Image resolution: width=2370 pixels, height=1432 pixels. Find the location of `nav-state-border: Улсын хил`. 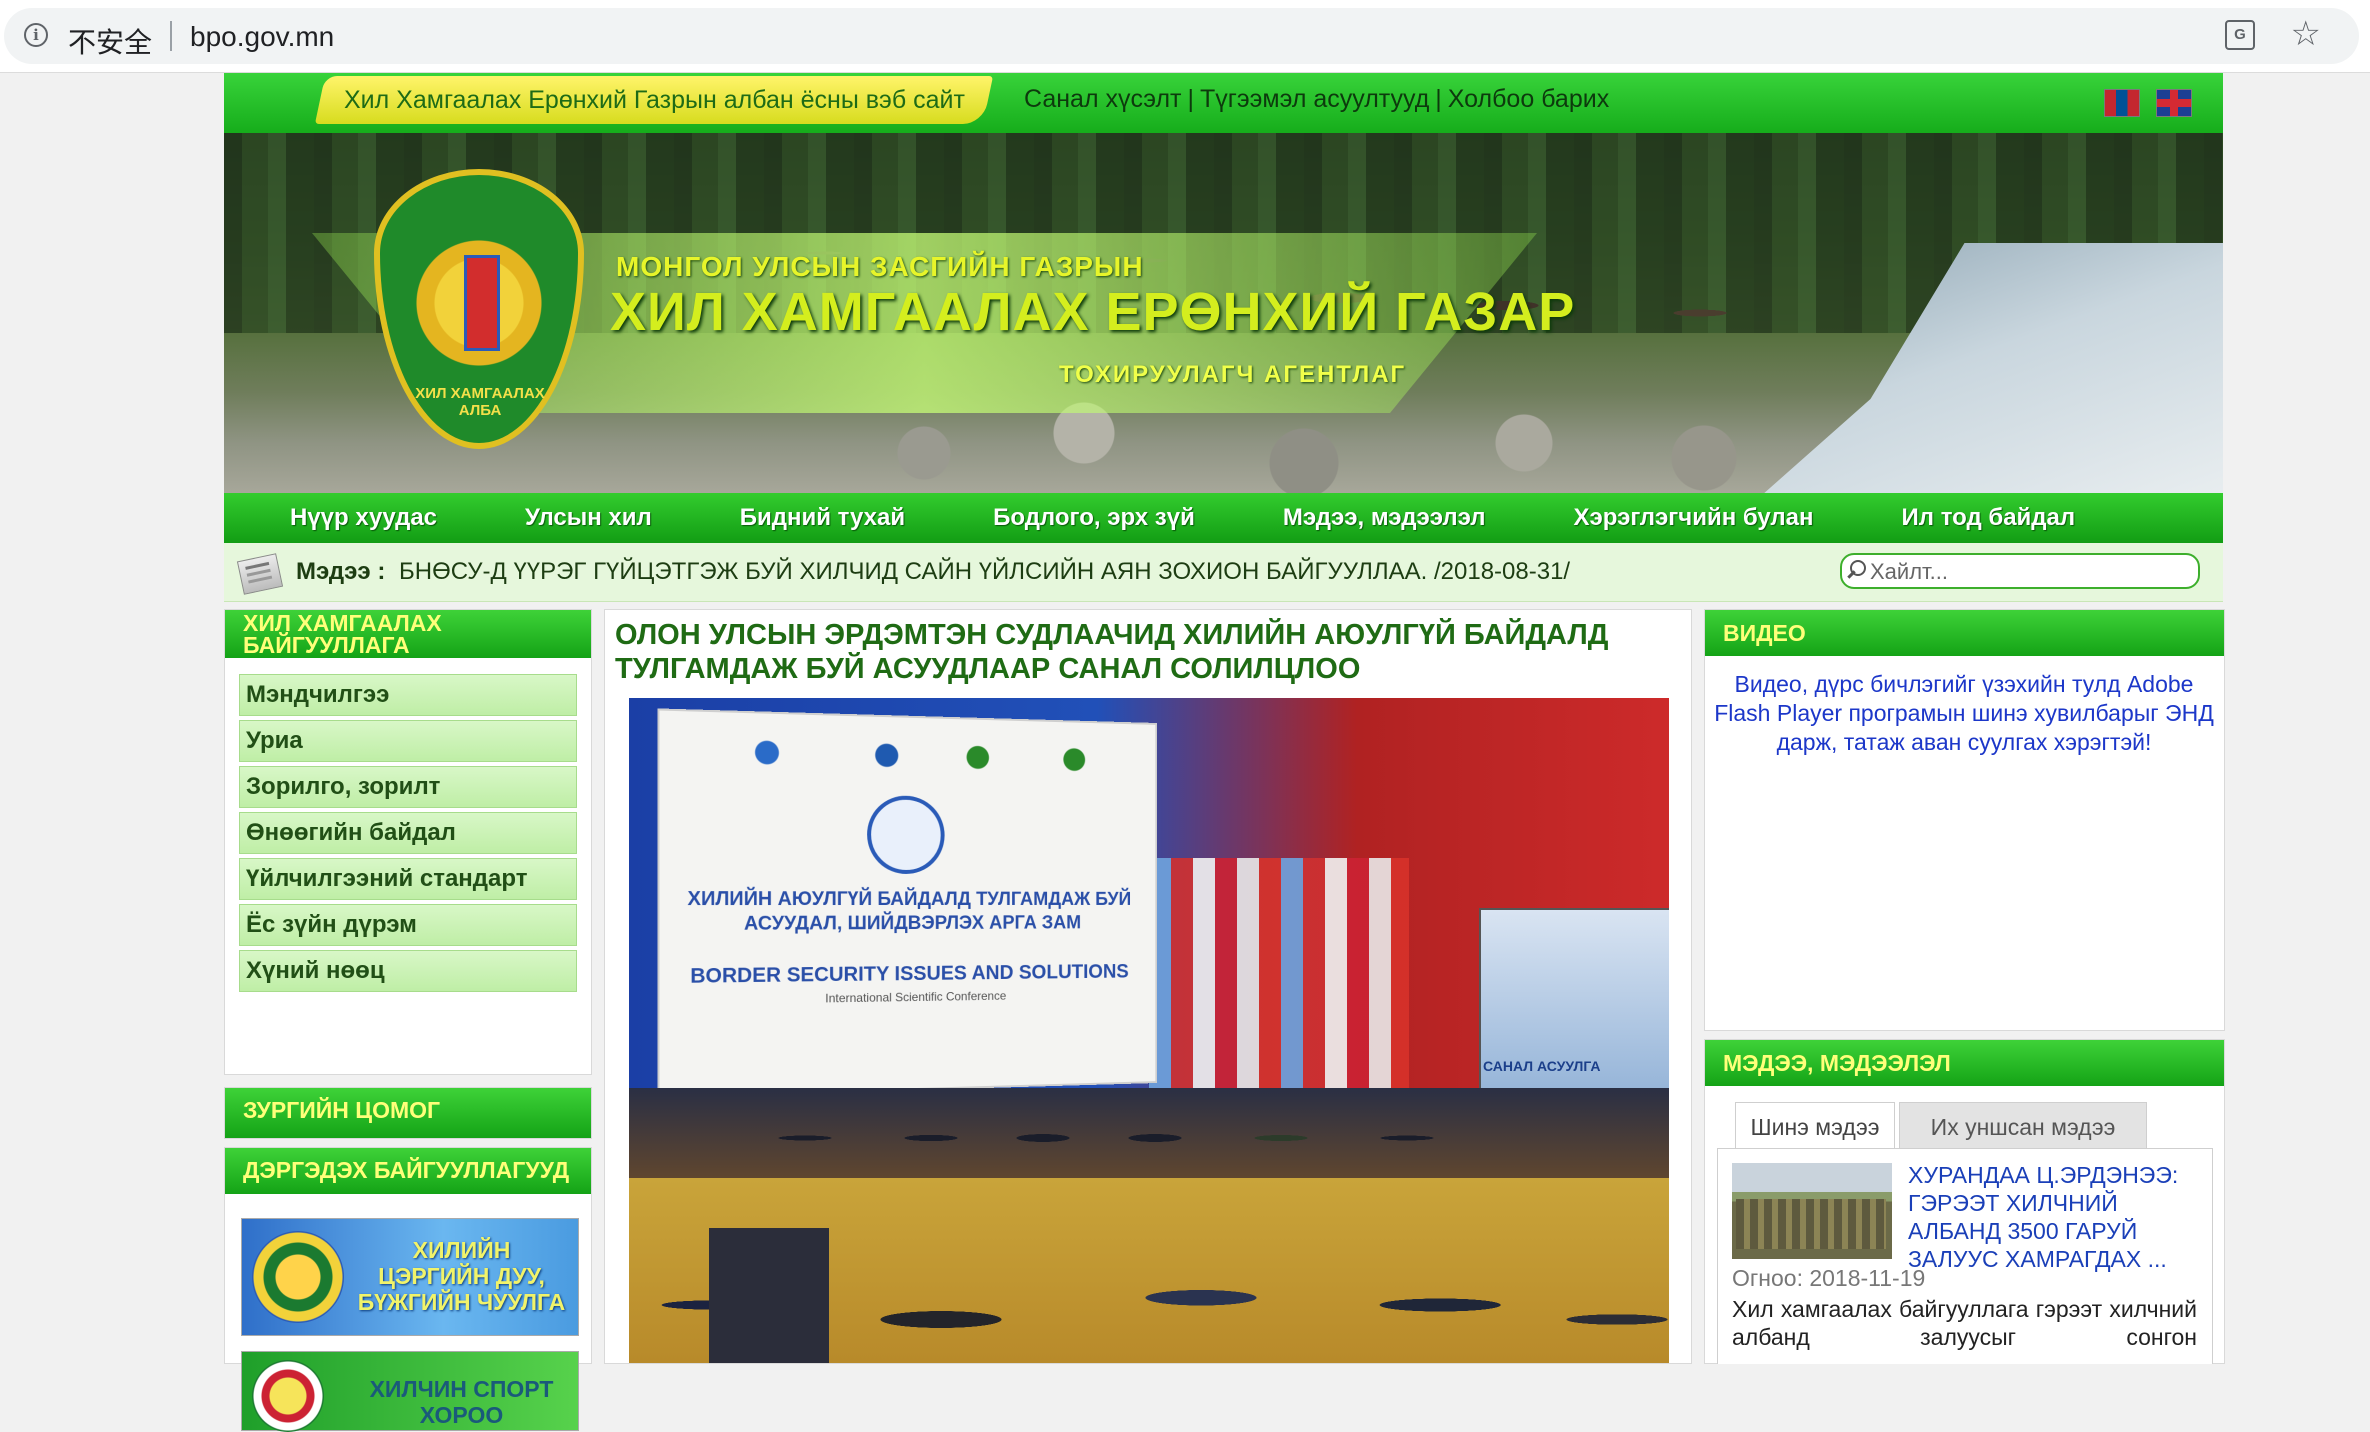

nav-state-border: Улсын хил is located at coordinates (588, 518).